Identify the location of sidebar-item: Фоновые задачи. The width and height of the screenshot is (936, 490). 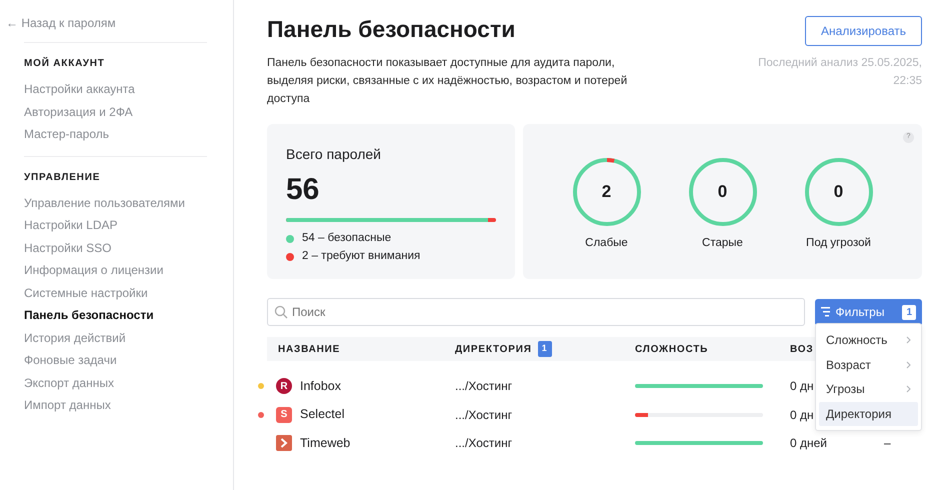
(128, 360).